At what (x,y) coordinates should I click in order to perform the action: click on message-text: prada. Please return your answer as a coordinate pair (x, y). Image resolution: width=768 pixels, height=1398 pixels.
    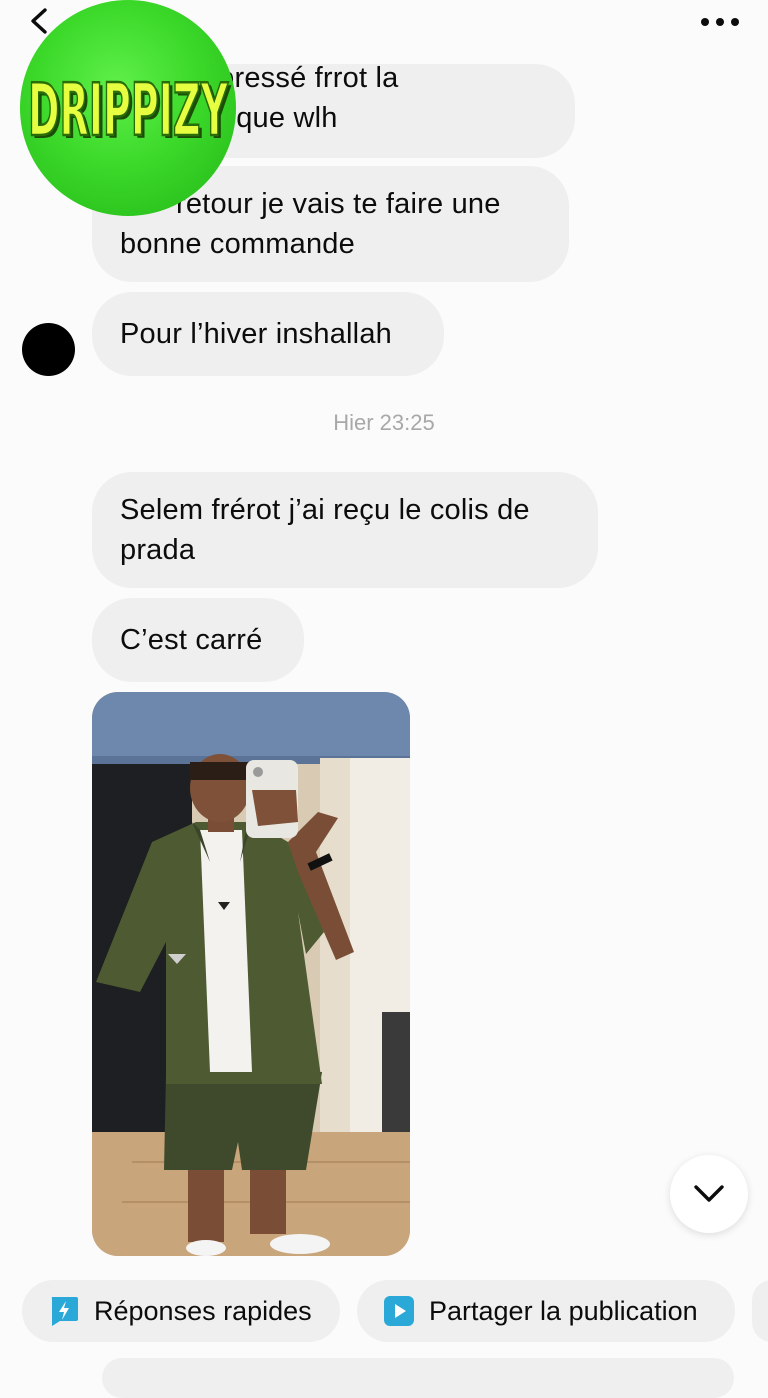
    Looking at the image, I should click on (158, 550).